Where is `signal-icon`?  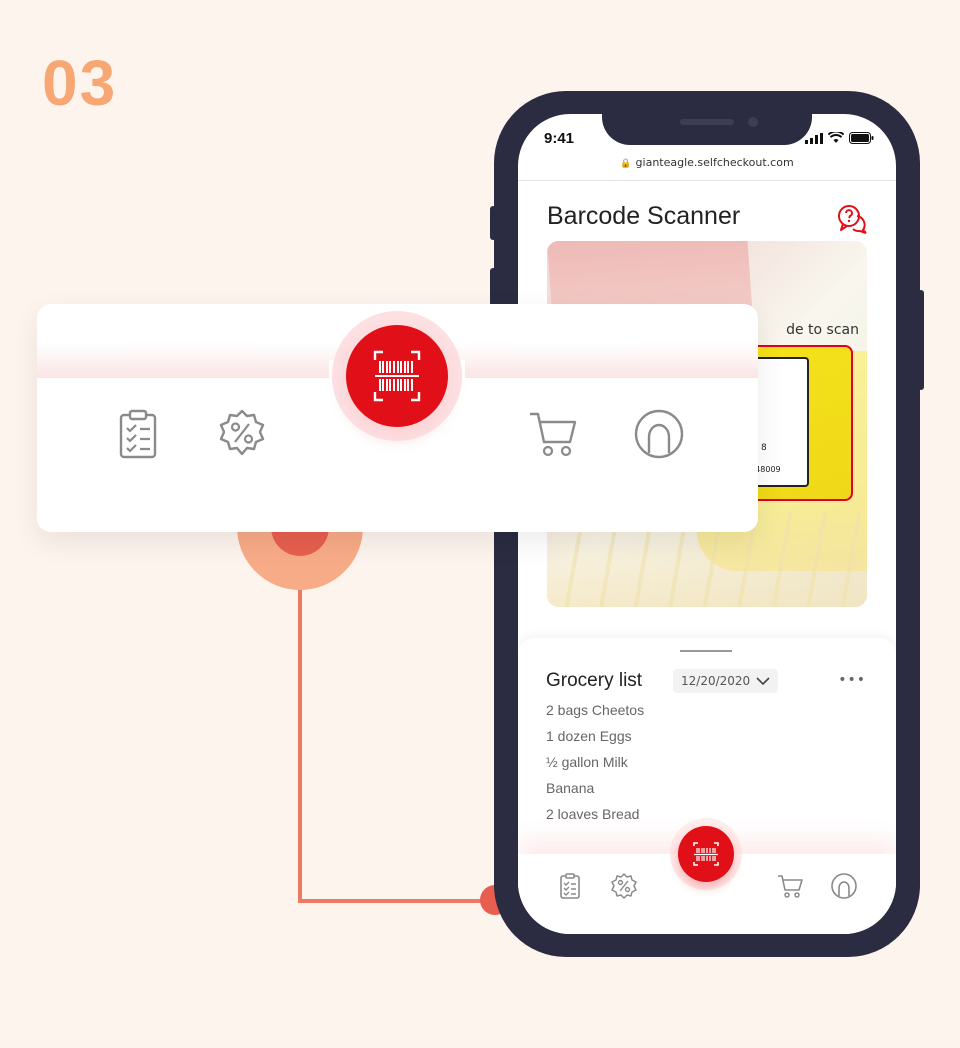 signal-icon is located at coordinates (814, 138).